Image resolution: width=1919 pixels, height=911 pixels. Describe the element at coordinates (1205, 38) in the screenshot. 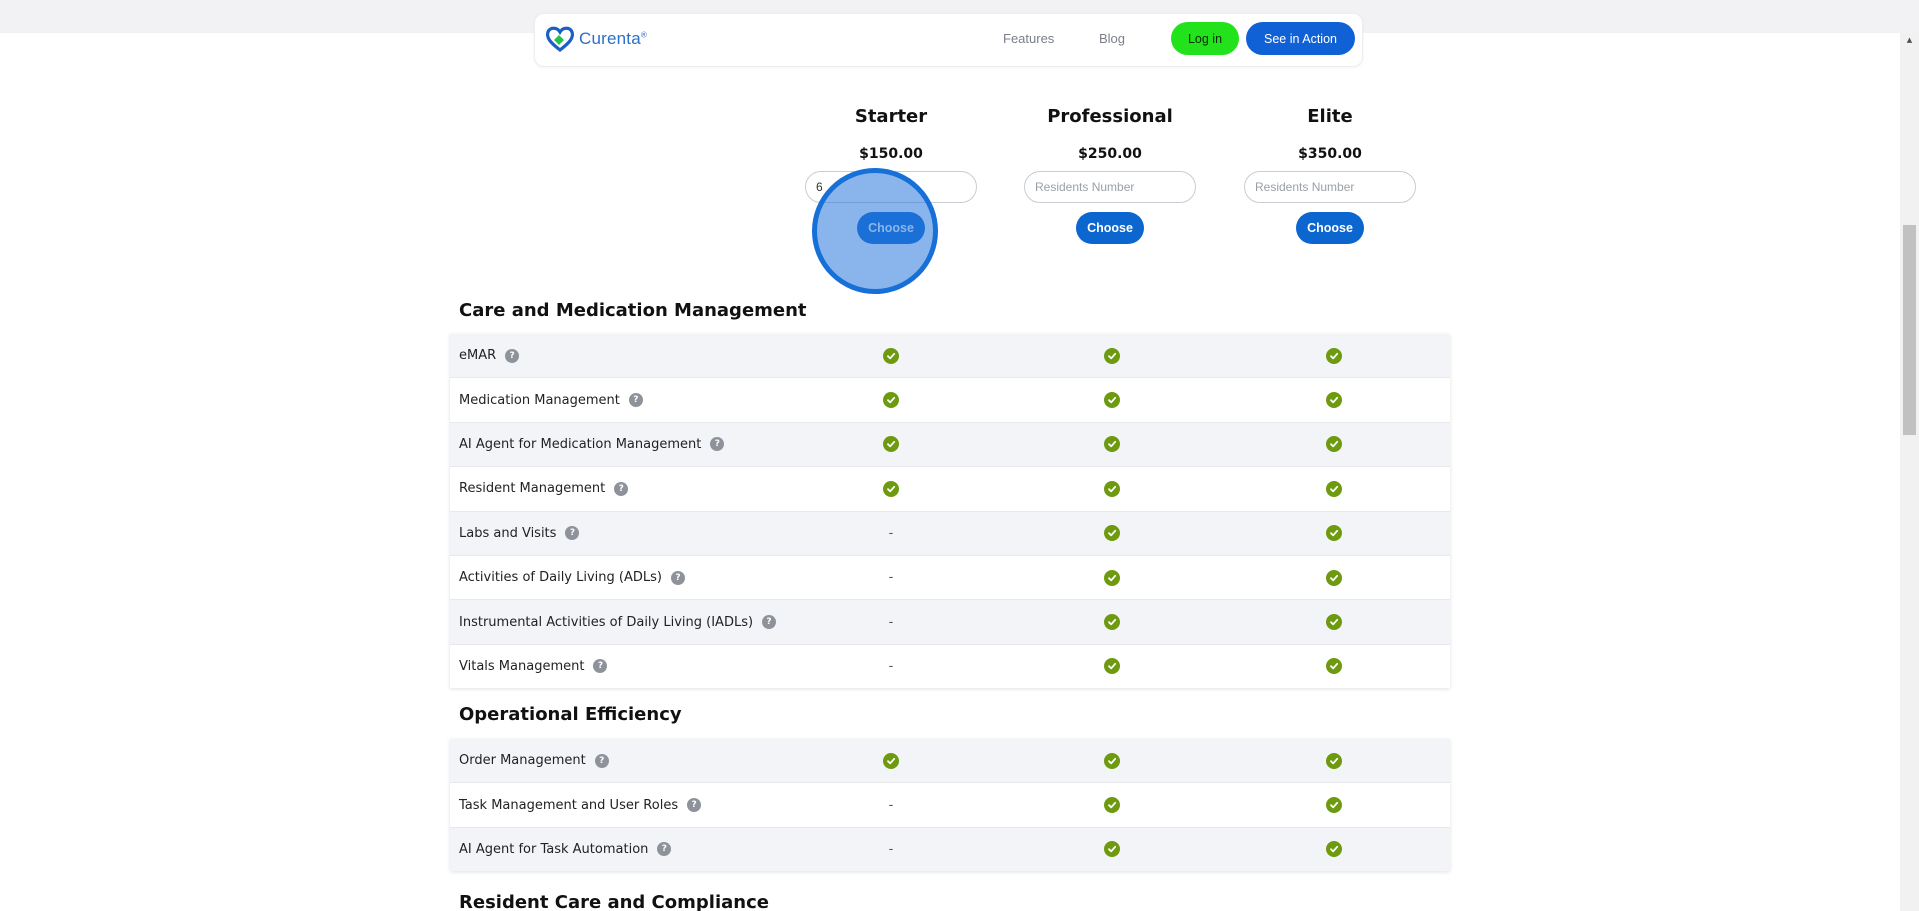

I see `login-button: Log in` at that location.